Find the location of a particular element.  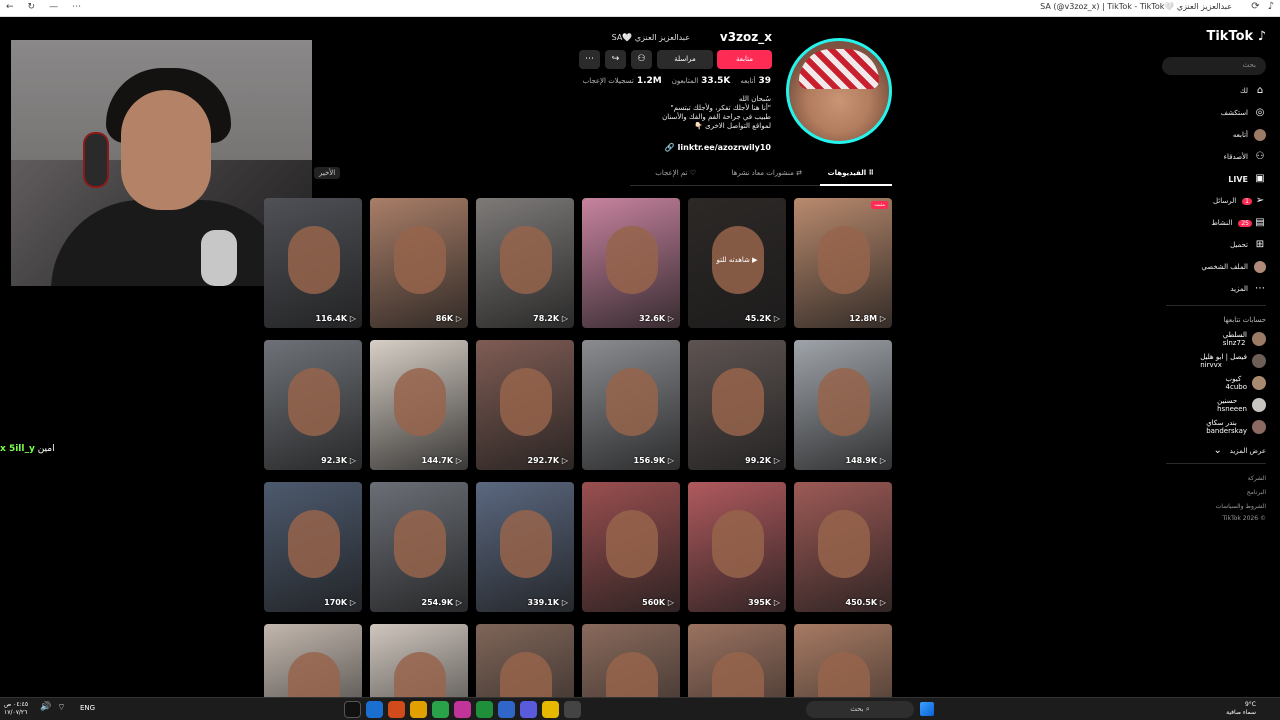

video-card: 254.9K ▷ is located at coordinates (419, 547).